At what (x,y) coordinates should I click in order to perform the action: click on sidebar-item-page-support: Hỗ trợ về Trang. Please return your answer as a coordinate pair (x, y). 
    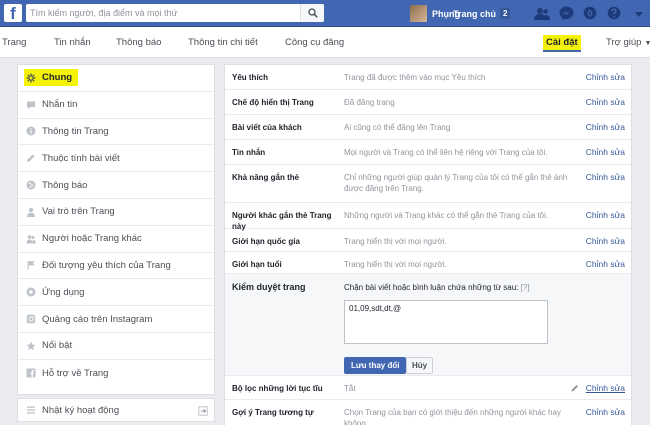
    Looking at the image, I should click on (116, 373).